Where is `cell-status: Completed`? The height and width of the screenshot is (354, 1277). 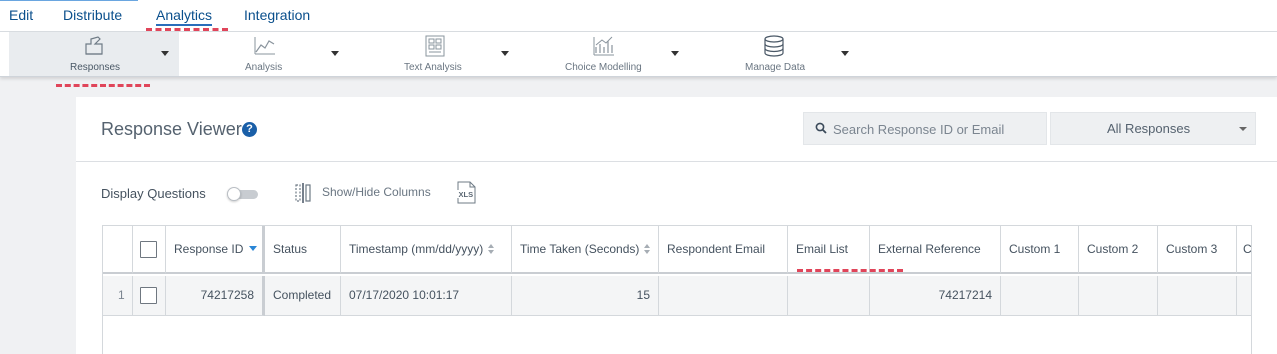
cell-status: Completed is located at coordinates (303, 296).